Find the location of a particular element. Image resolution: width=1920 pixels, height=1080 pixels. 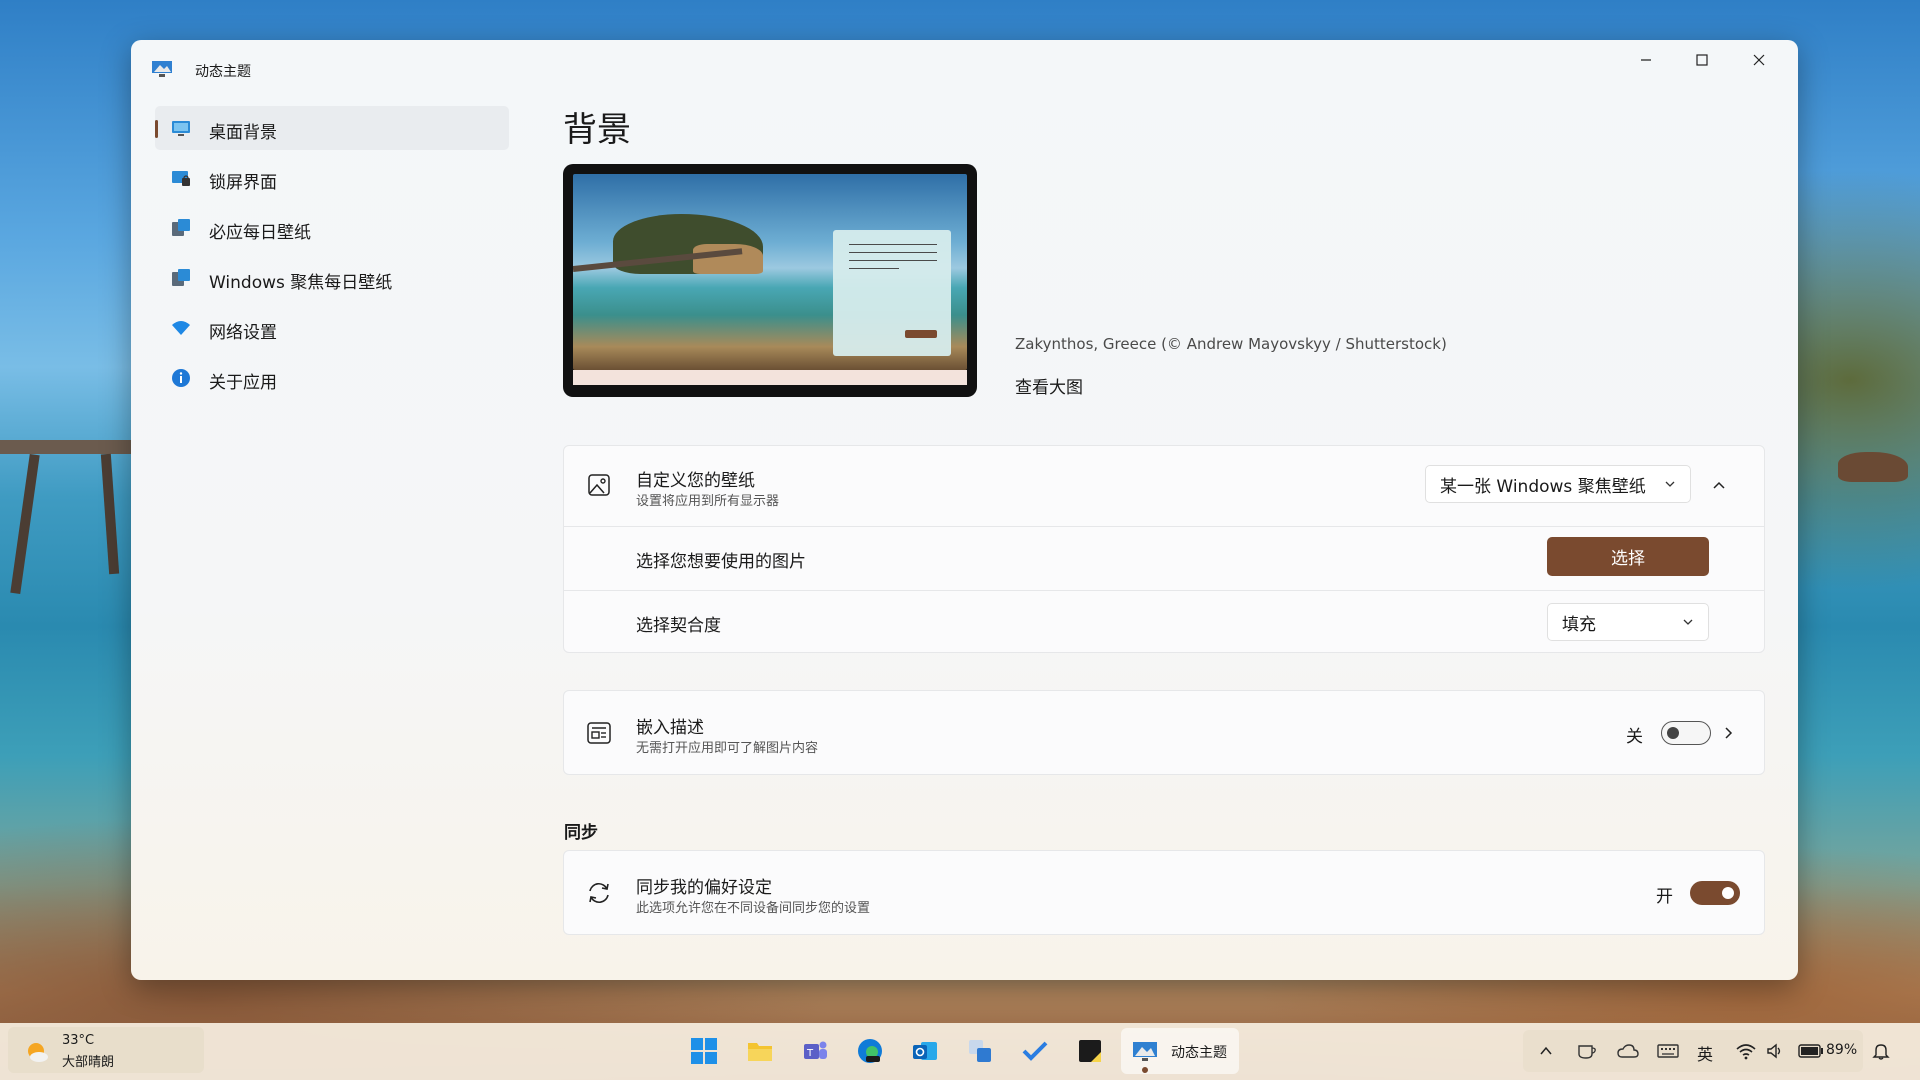

spotlight-wallpaper-icon is located at coordinates (181, 277).